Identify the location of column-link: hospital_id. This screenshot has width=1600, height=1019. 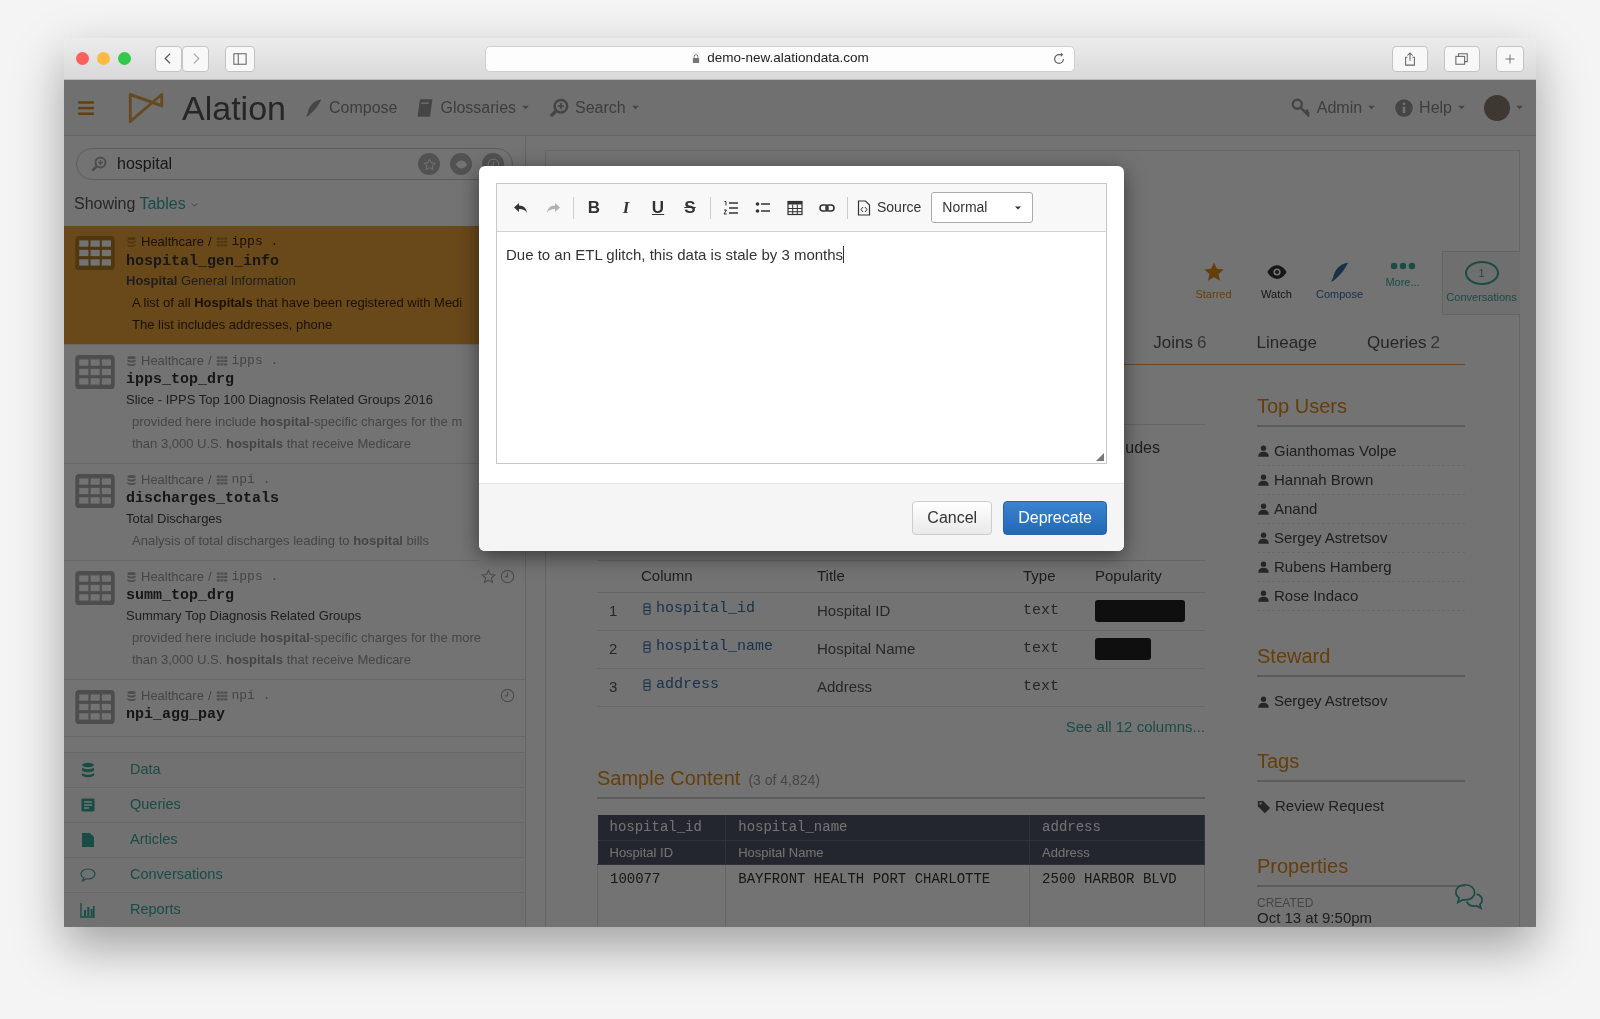
(698, 609).